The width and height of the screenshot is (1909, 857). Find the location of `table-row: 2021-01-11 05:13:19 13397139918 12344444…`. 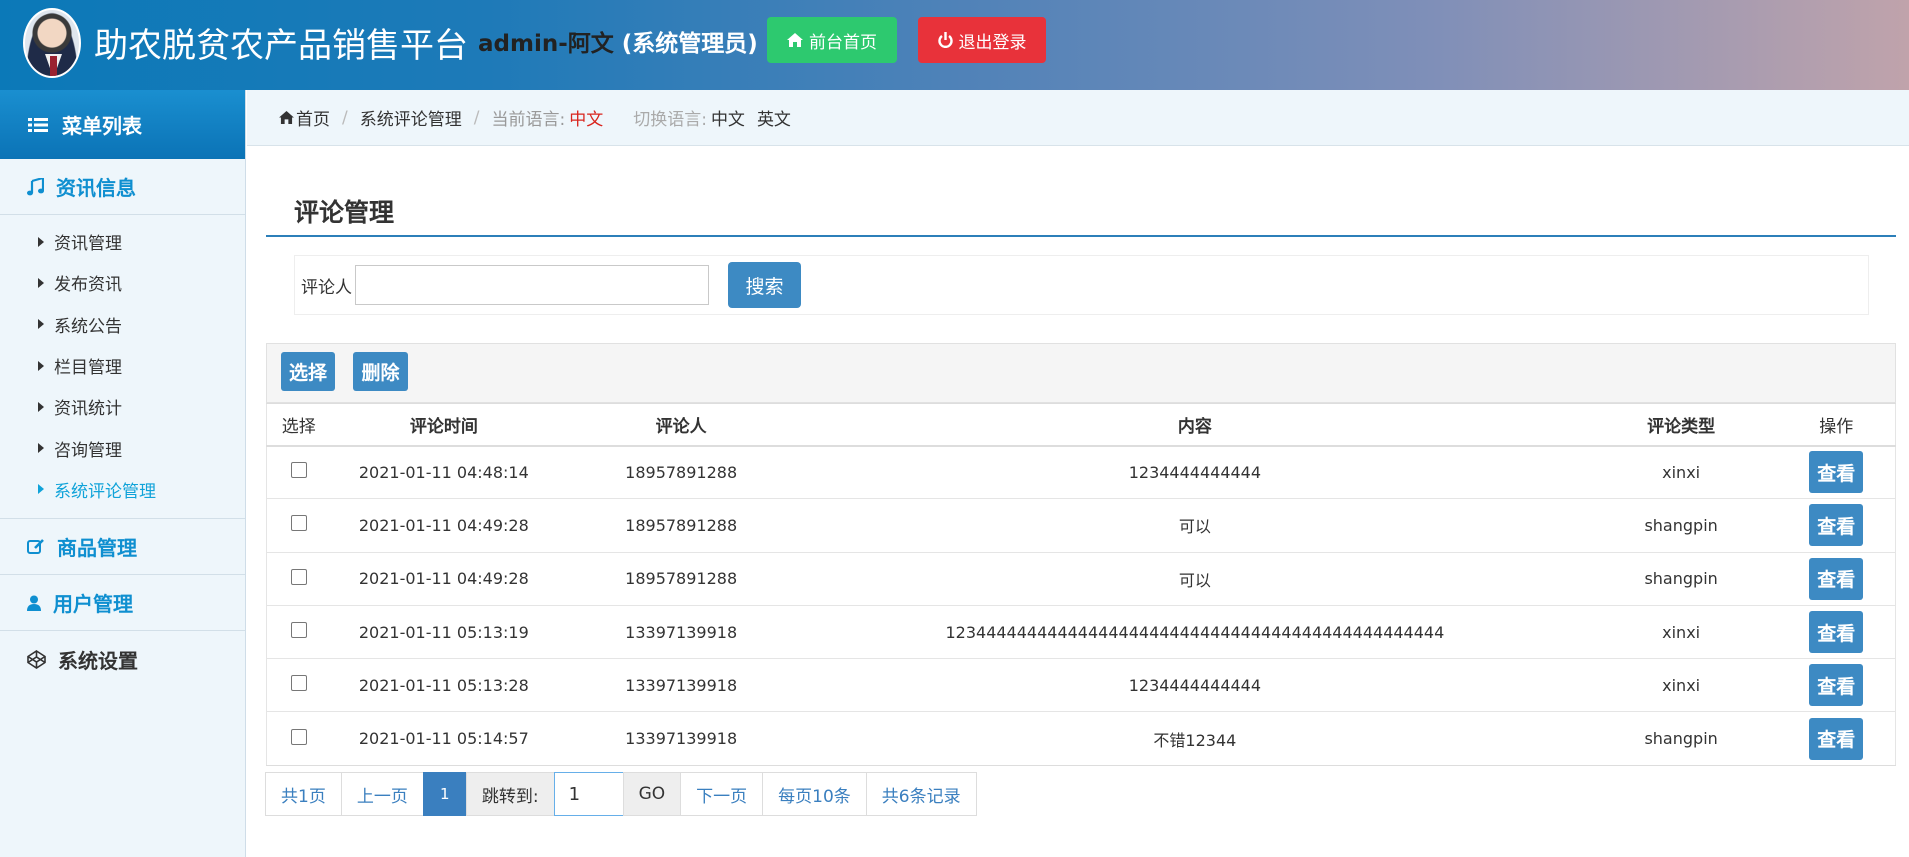

table-row: 2021-01-11 05:13:19 13397139918 12344444… is located at coordinates (1081, 631).